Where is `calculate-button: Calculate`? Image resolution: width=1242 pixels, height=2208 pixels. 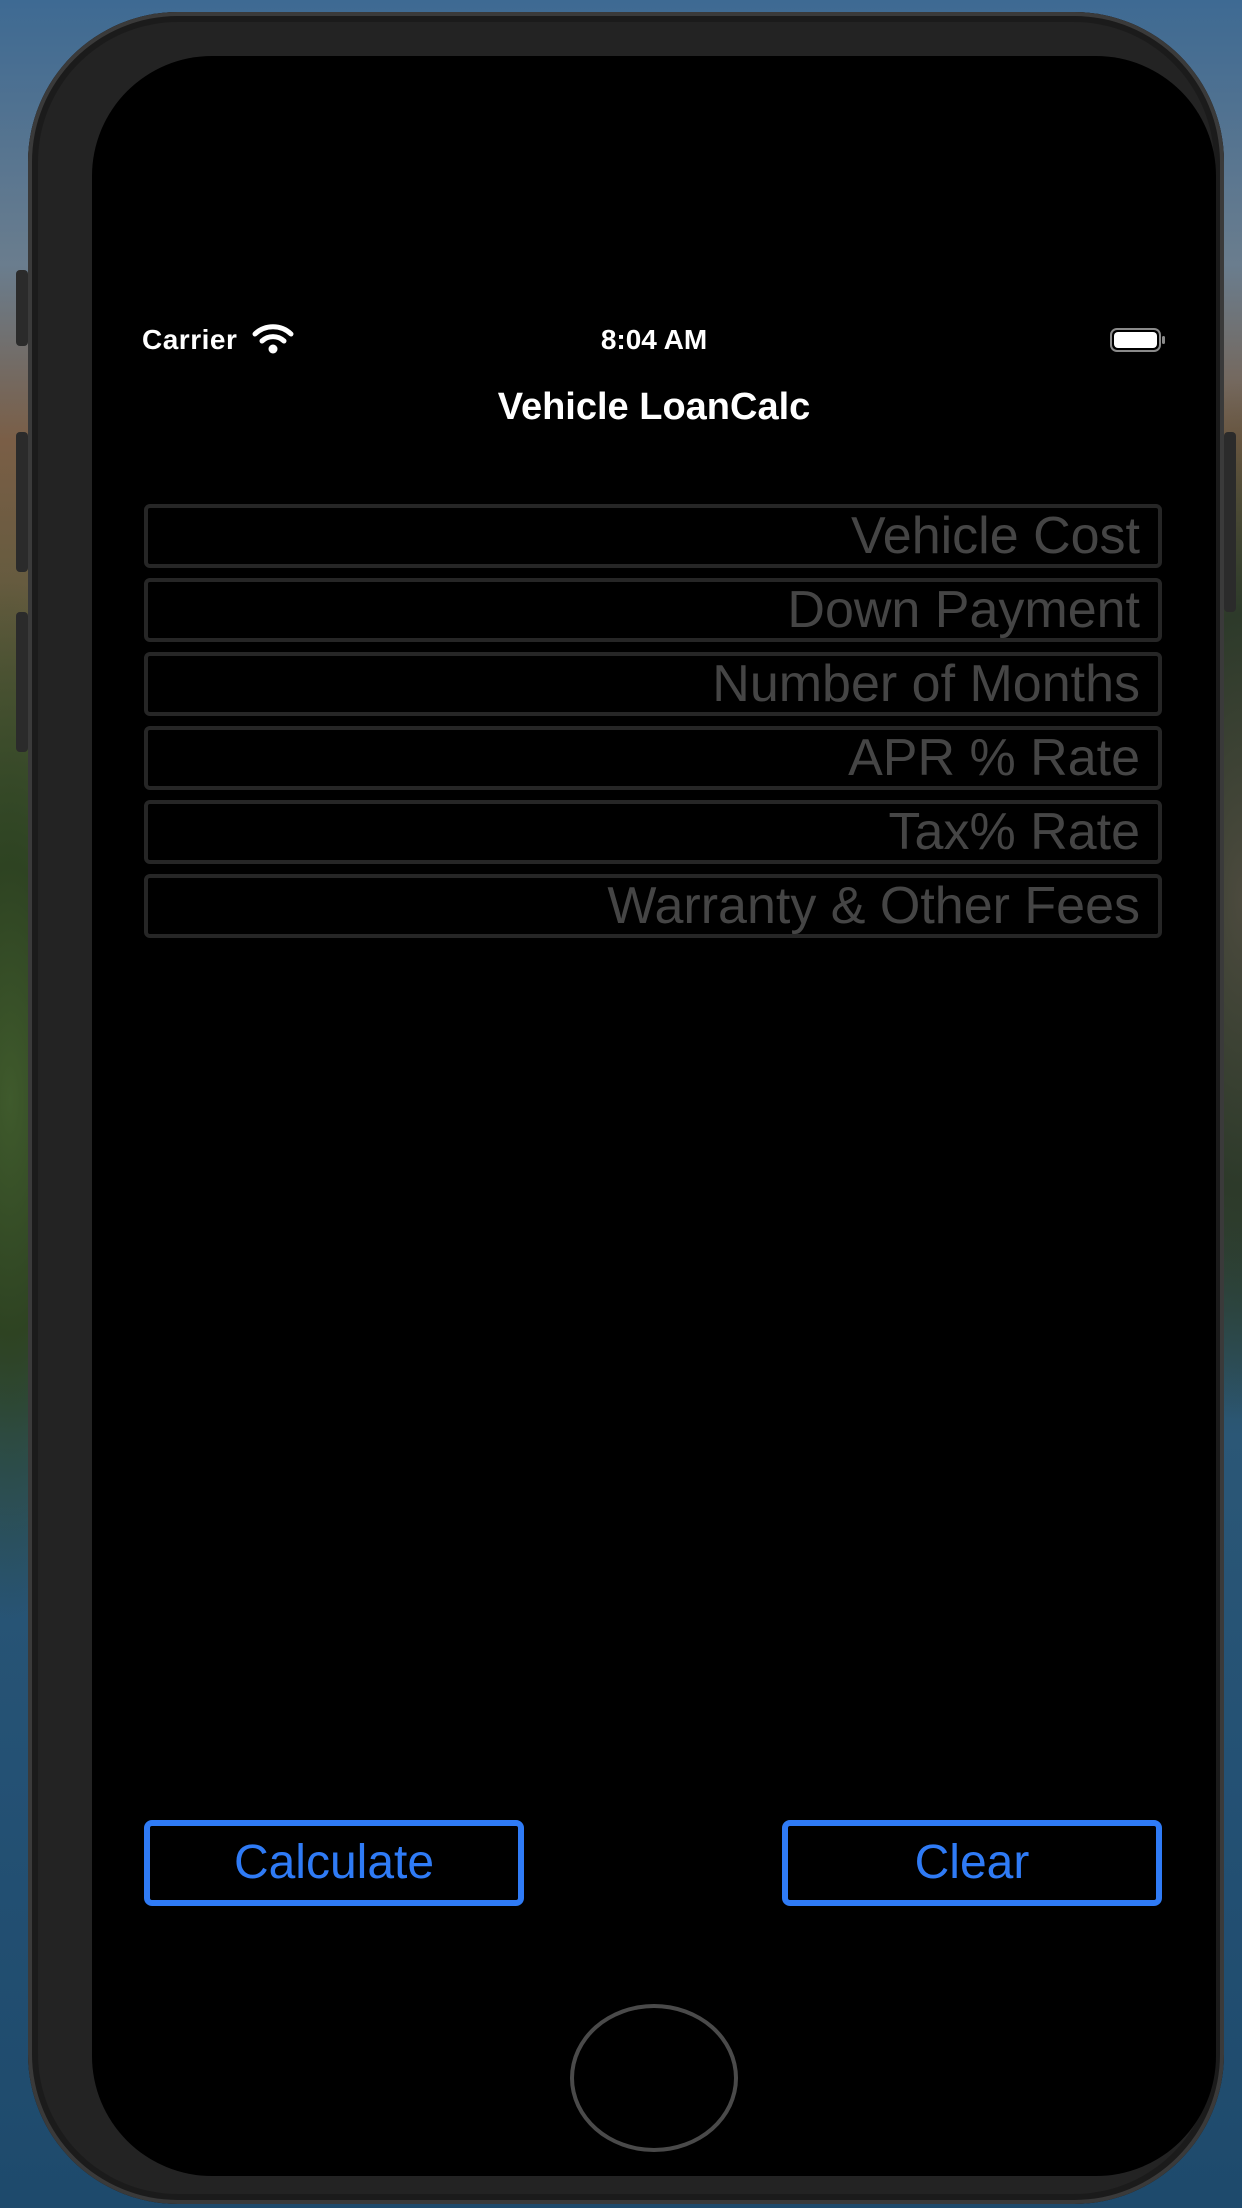 calculate-button: Calculate is located at coordinates (334, 1863).